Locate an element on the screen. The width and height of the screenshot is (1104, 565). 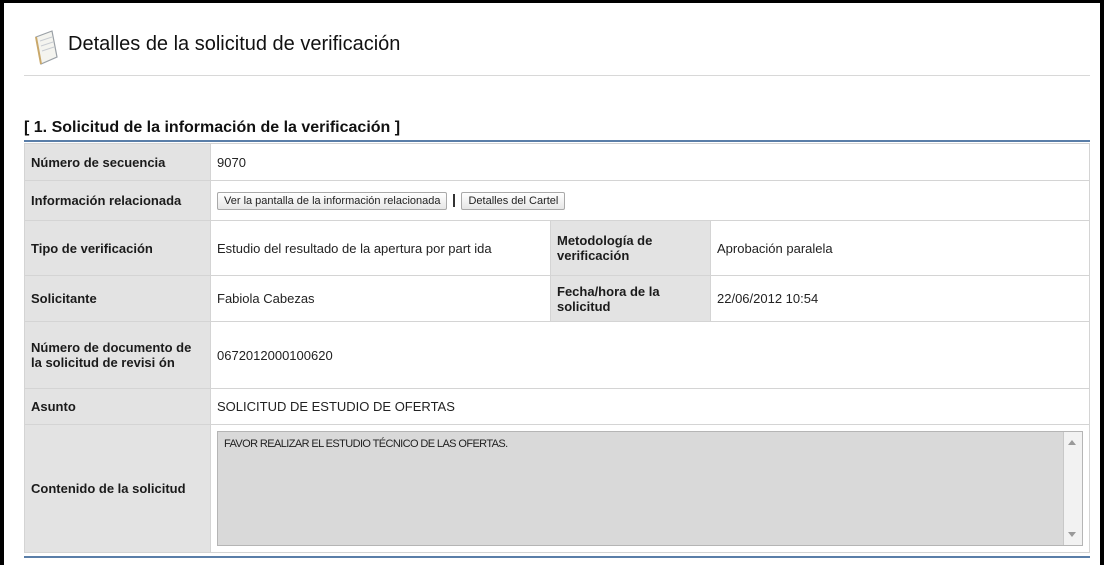
section-divider is located at coordinates (557, 141).